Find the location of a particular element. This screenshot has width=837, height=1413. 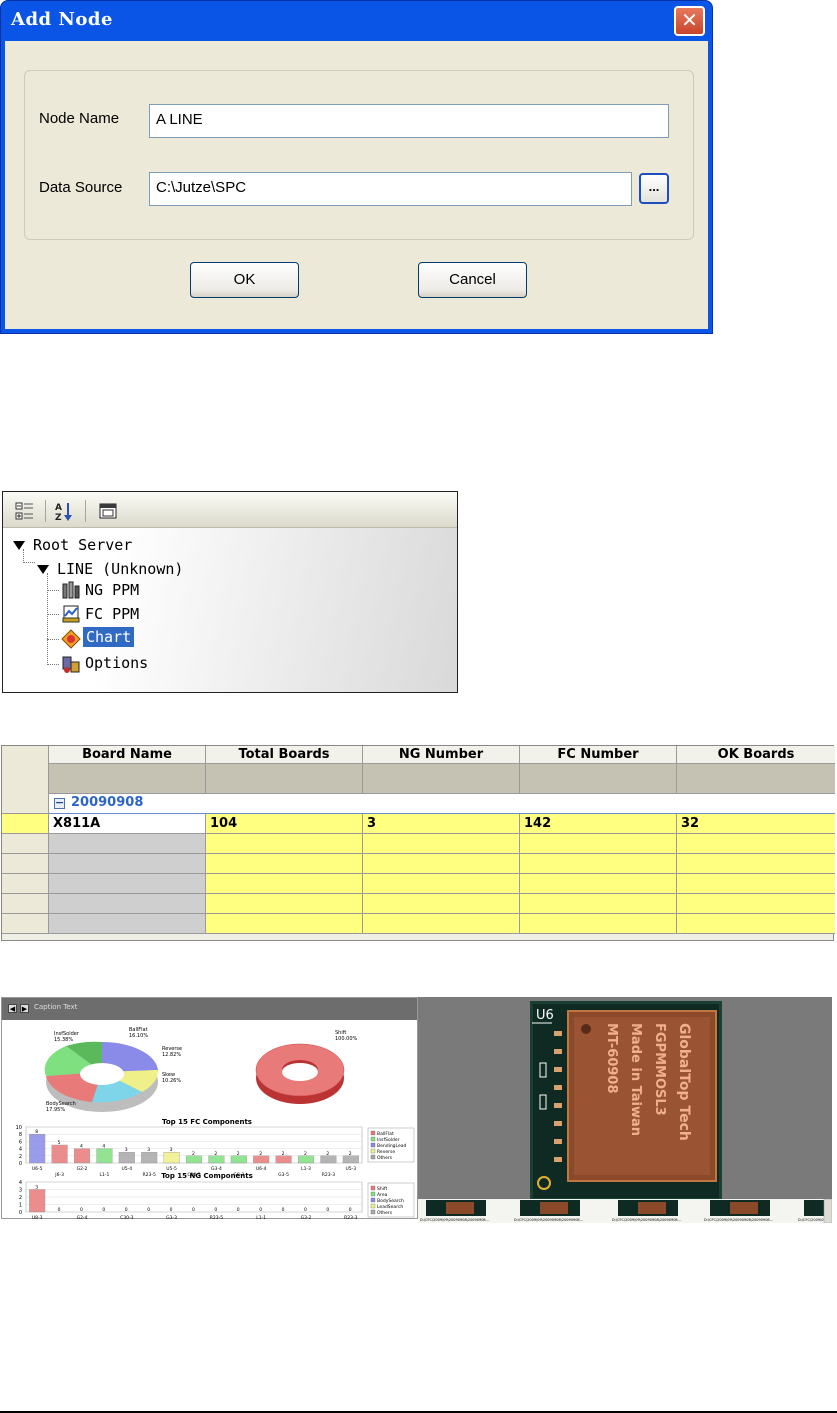

toolbar-separator is located at coordinates (45, 511).